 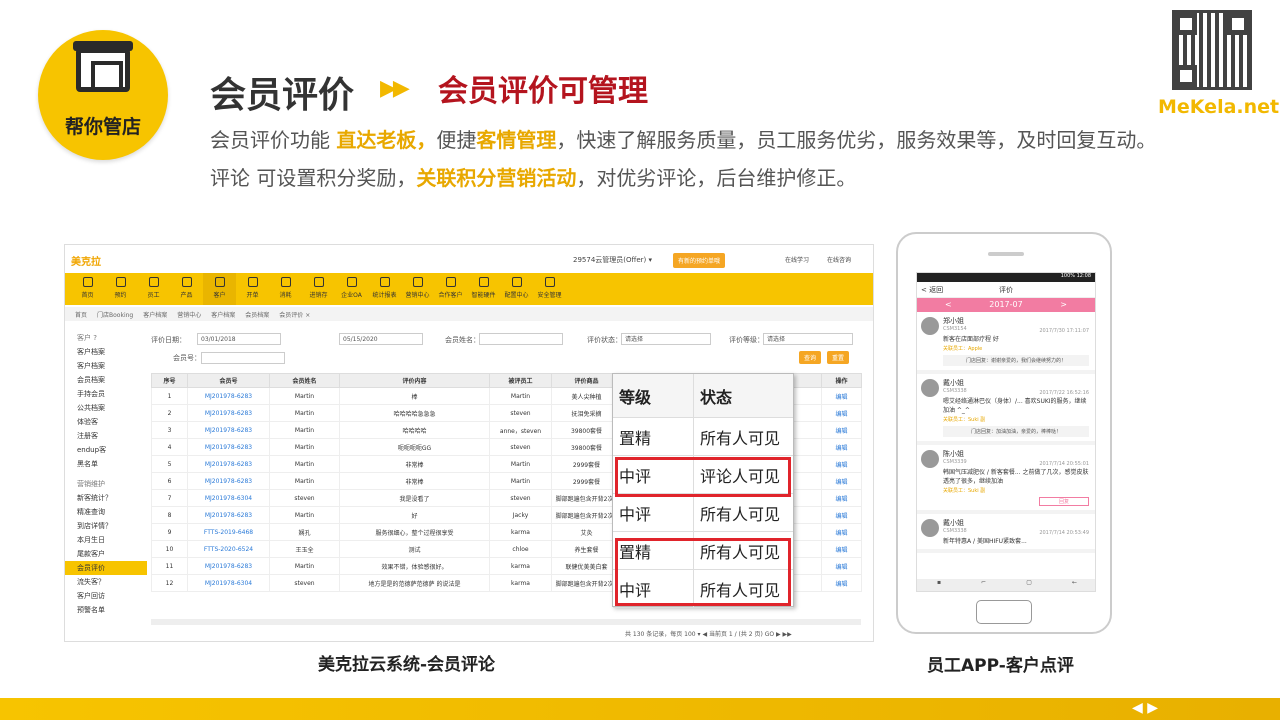 What do you see at coordinates (228, 380) in the screenshot?
I see `table-header: 会员号` at bounding box center [228, 380].